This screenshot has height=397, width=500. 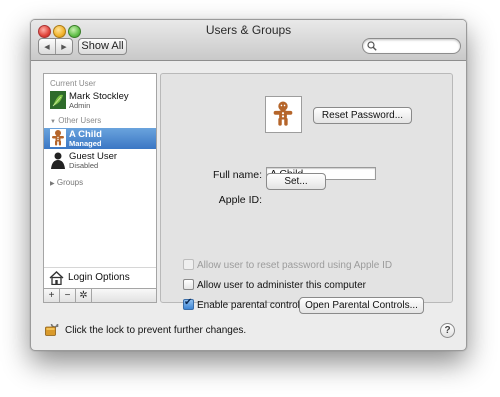 I want to click on groups-label: Groups, so click(x=70, y=182).